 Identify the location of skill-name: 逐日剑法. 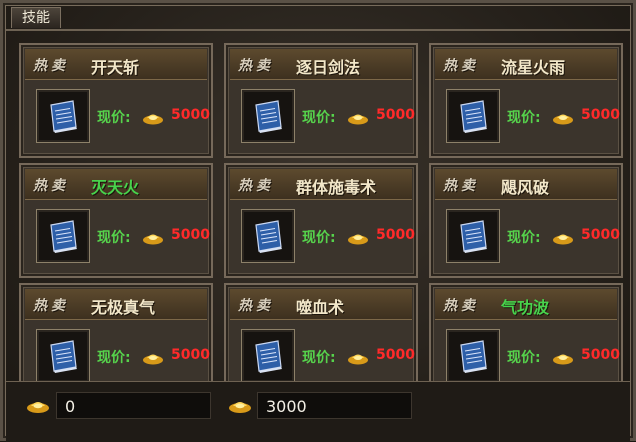
(328, 67).